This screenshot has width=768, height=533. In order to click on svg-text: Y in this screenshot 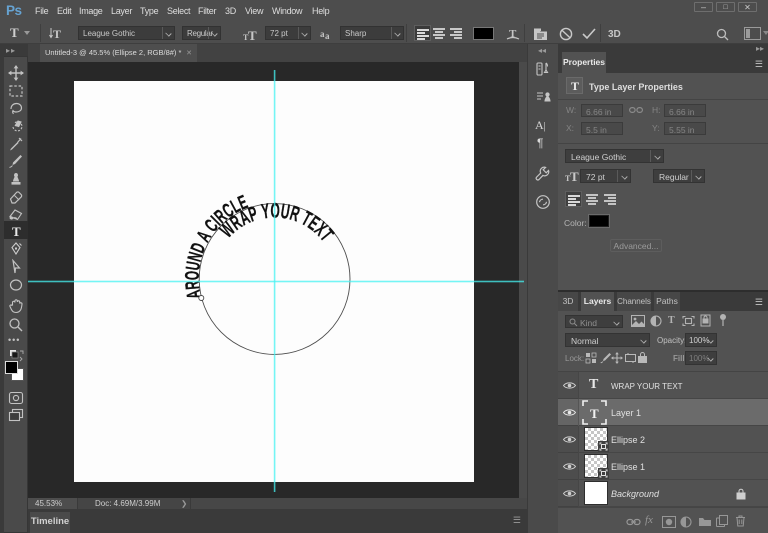, I will do `click(265, 211)`.